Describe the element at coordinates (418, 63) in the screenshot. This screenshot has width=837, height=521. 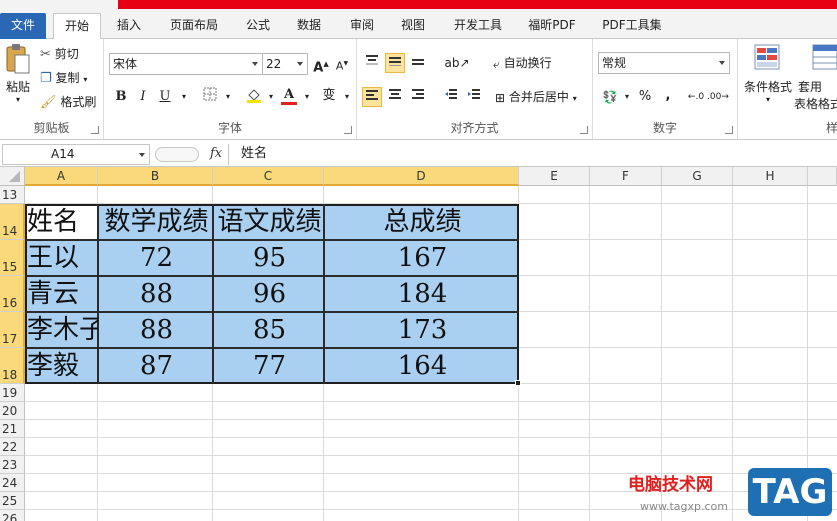
I see `align-bottom-button` at that location.